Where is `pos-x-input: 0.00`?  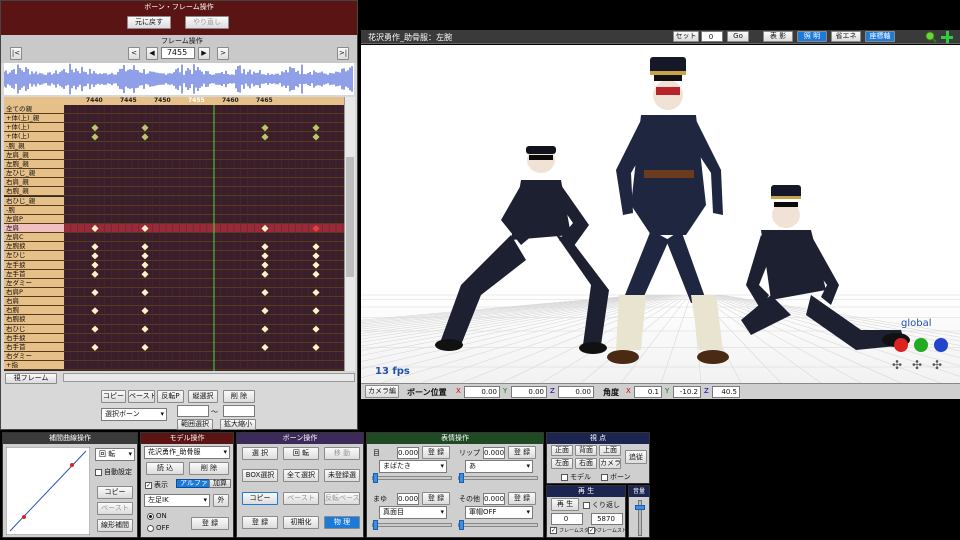 pos-x-input: 0.00 is located at coordinates (482, 392).